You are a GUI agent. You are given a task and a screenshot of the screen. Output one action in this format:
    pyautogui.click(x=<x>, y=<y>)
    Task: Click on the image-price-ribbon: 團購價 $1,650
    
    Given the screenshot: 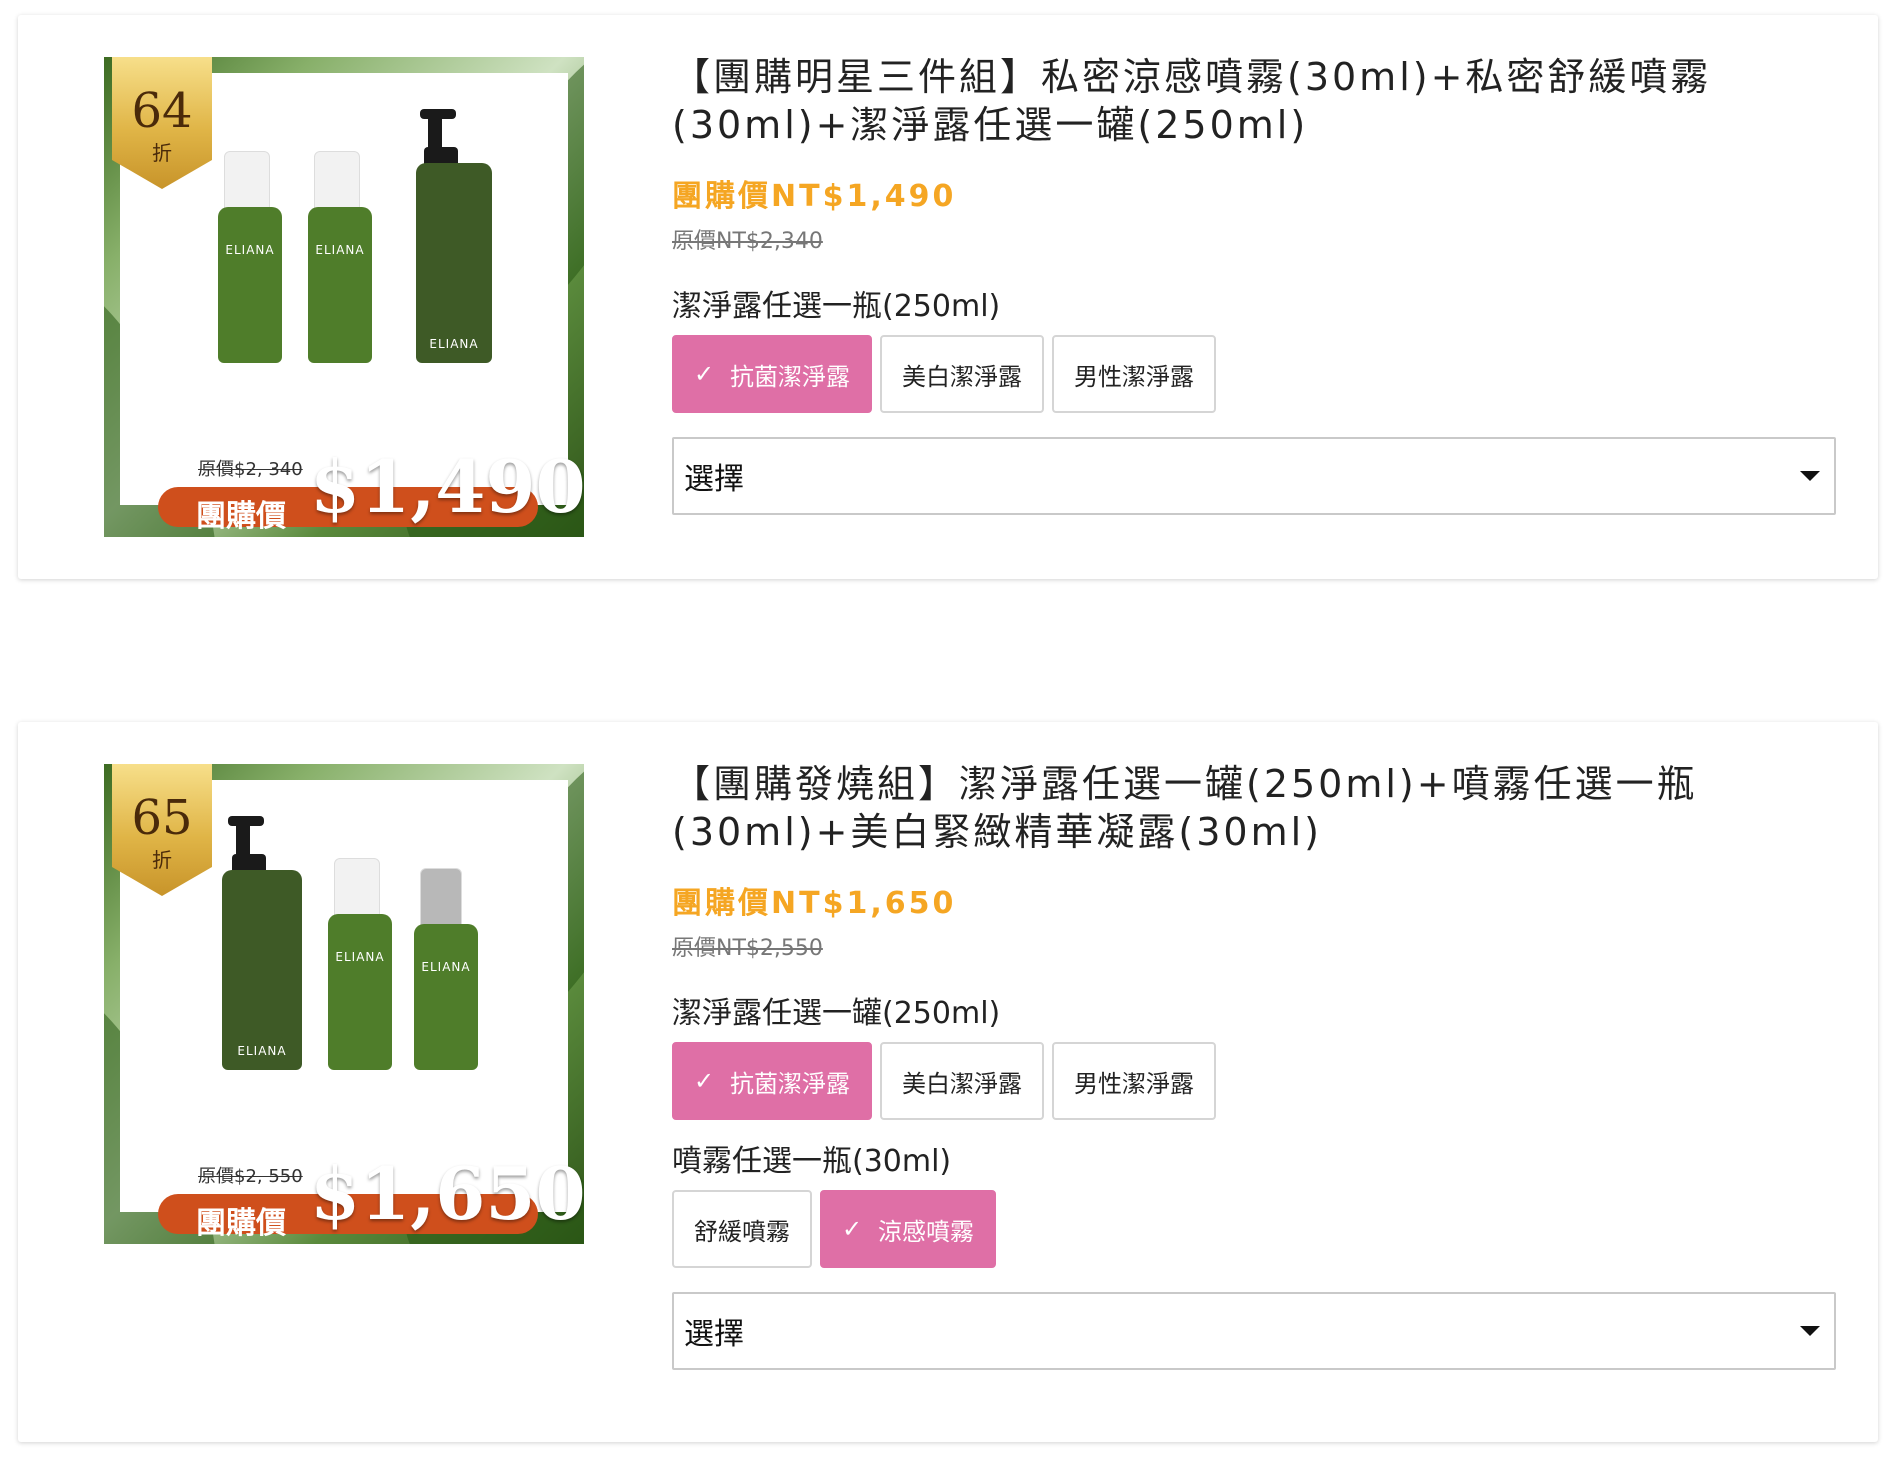 What is the action you would take?
    pyautogui.click(x=371, y=1199)
    